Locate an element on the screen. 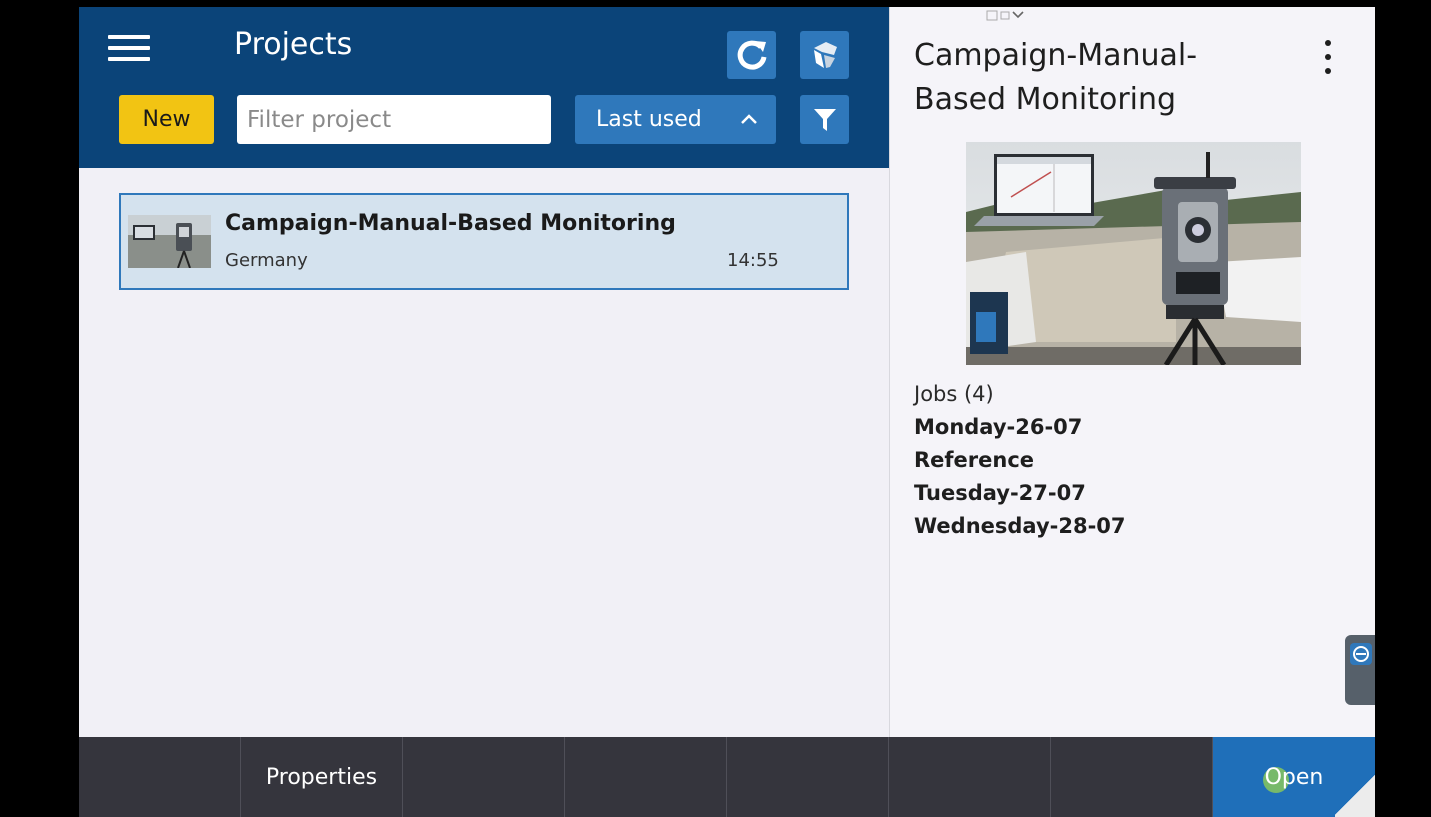  job-item: Tuesday-27-07 is located at coordinates (1000, 493).